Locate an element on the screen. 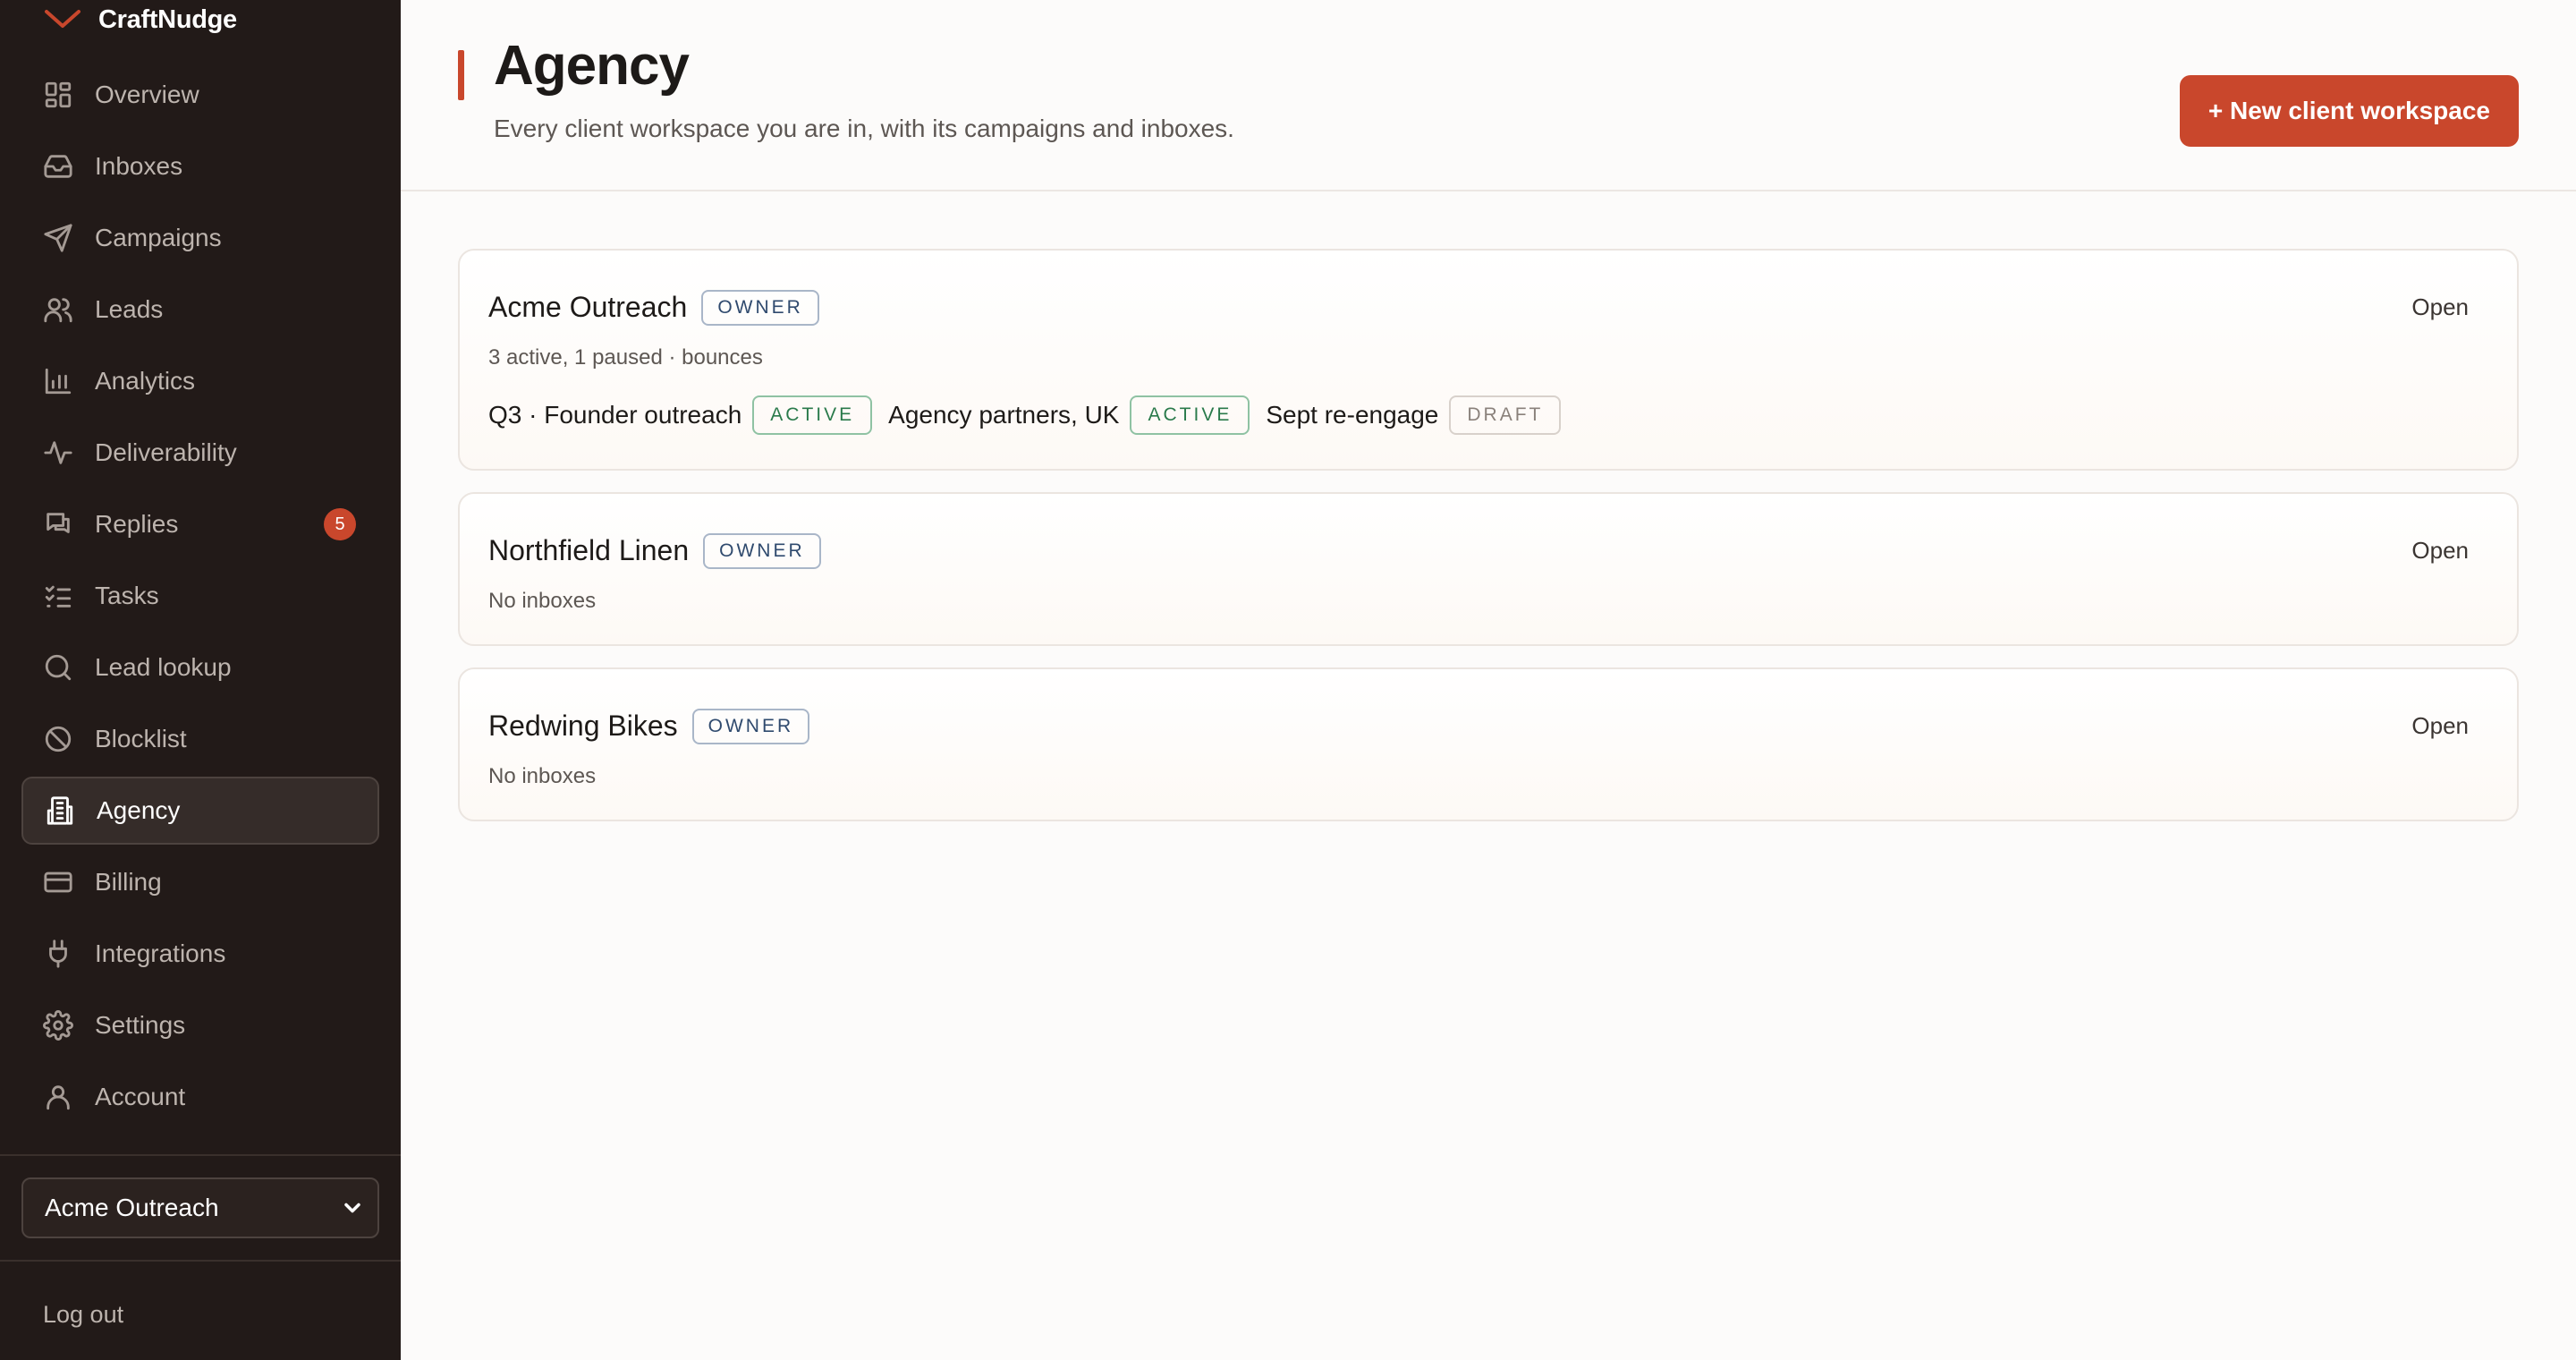 This screenshot has width=2576, height=1360. sidebar-item-overview: Overview is located at coordinates (200, 95).